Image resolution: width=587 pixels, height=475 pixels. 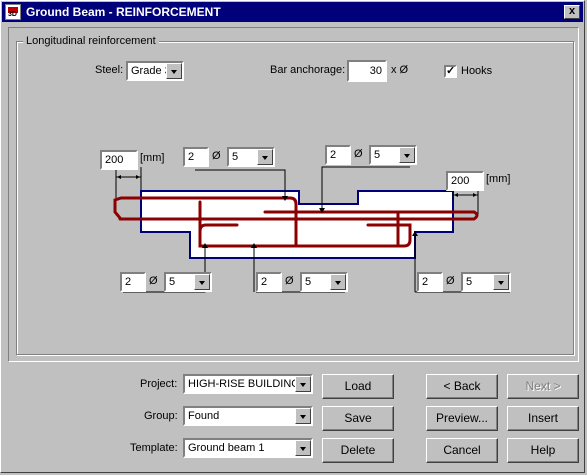 What do you see at coordinates (251, 157) in the screenshot?
I see `top-left-diameter-combo: 5` at bounding box center [251, 157].